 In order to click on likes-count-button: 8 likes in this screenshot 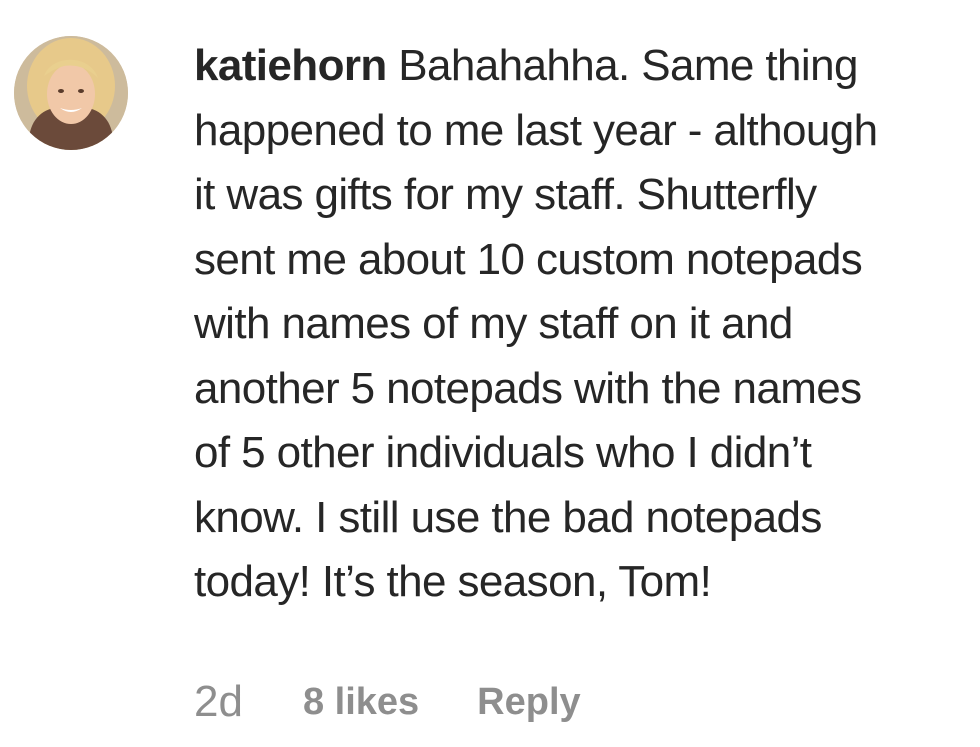, I will do `click(361, 702)`.